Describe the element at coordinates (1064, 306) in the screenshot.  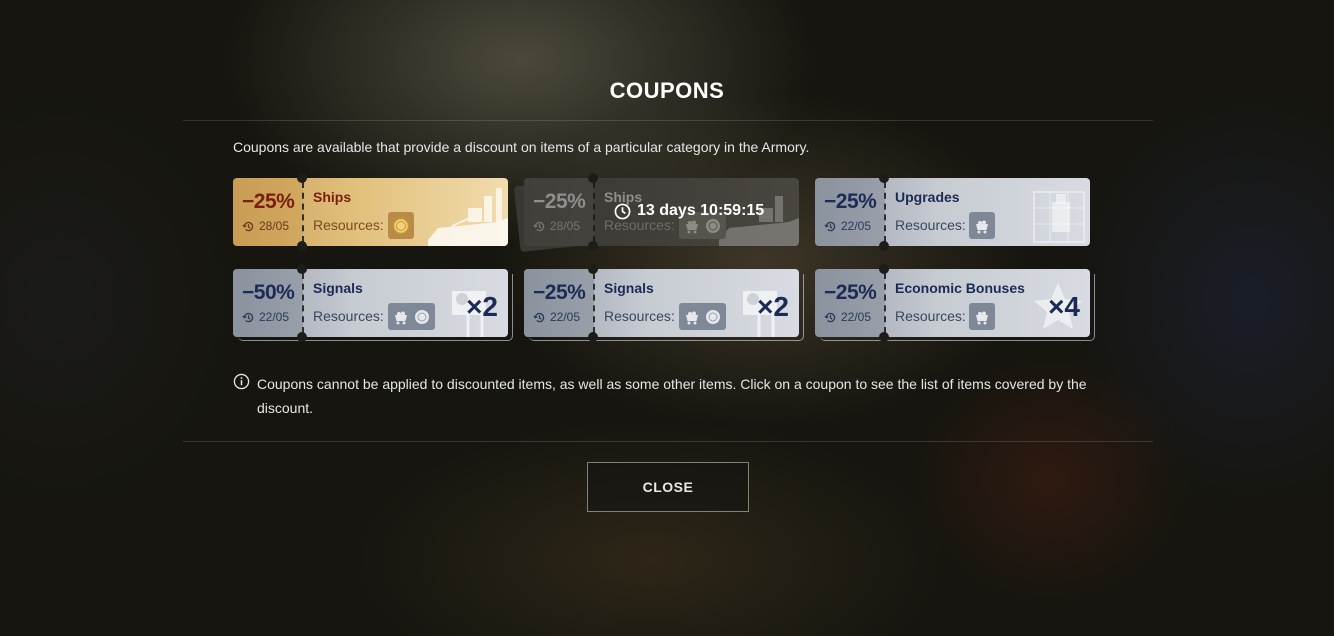
I see `multiplier: ×4` at that location.